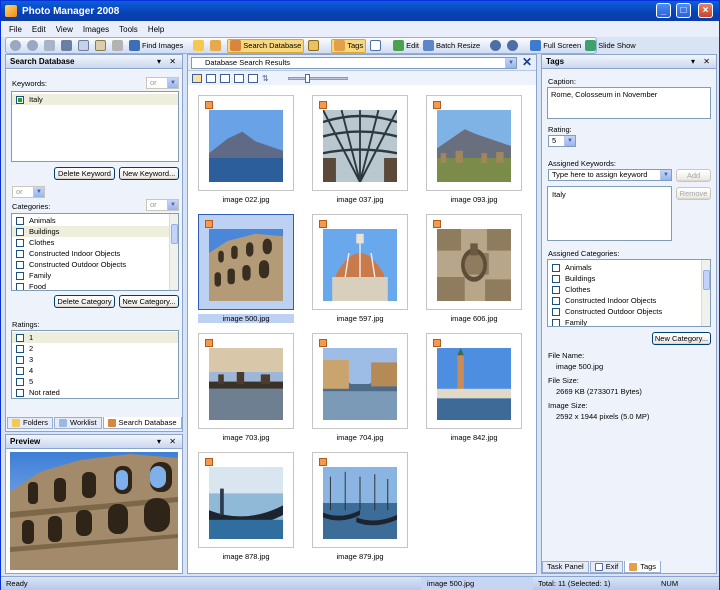  What do you see at coordinates (95, 392) in the screenshot?
I see `list-item: Not rated` at bounding box center [95, 392].